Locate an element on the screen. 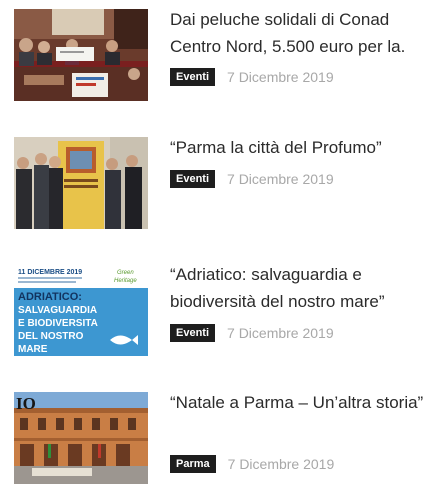  article-title-link: “Parma la città del Profumo” is located at coordinates (297, 147).